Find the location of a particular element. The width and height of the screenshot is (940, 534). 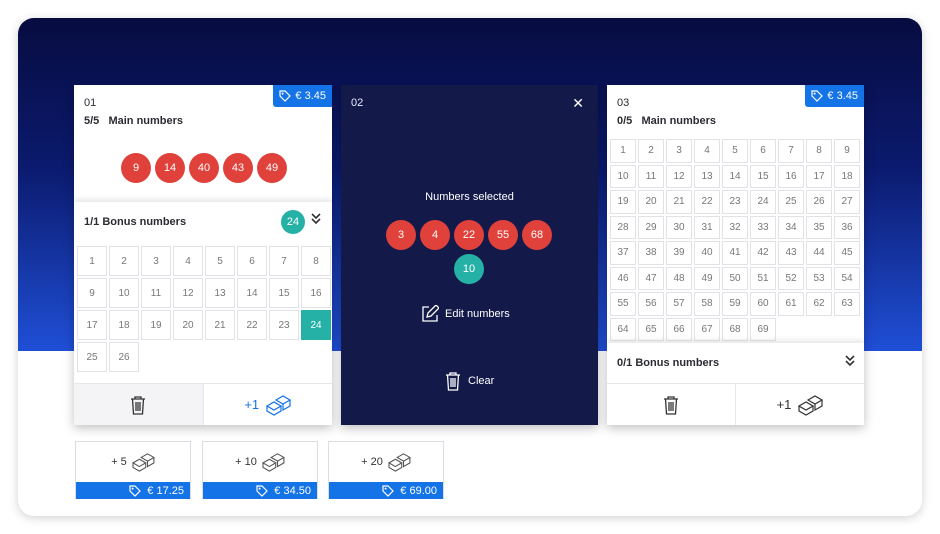

main-number-cell: 65 is located at coordinates (651, 329).